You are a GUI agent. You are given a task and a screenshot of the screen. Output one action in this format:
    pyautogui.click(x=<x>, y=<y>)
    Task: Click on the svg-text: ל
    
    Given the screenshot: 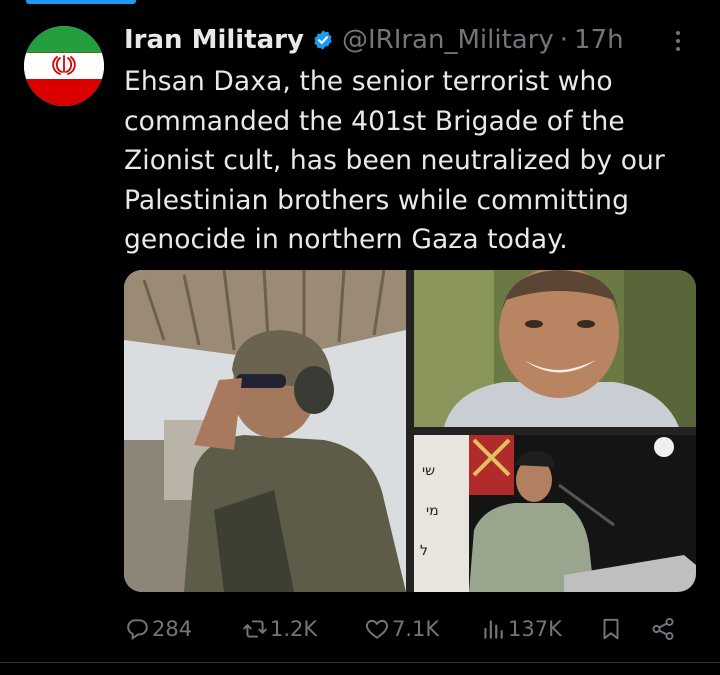 What is the action you would take?
    pyautogui.click(x=424, y=551)
    